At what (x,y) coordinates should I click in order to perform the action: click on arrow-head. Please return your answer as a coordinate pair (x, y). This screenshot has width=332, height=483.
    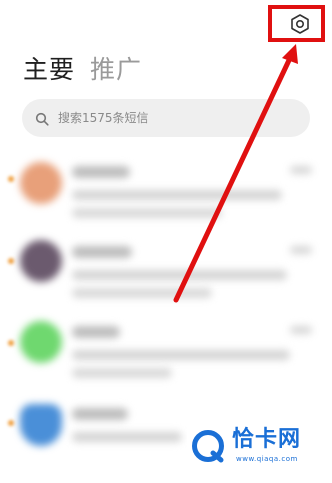
    Looking at the image, I should click on (290, 54).